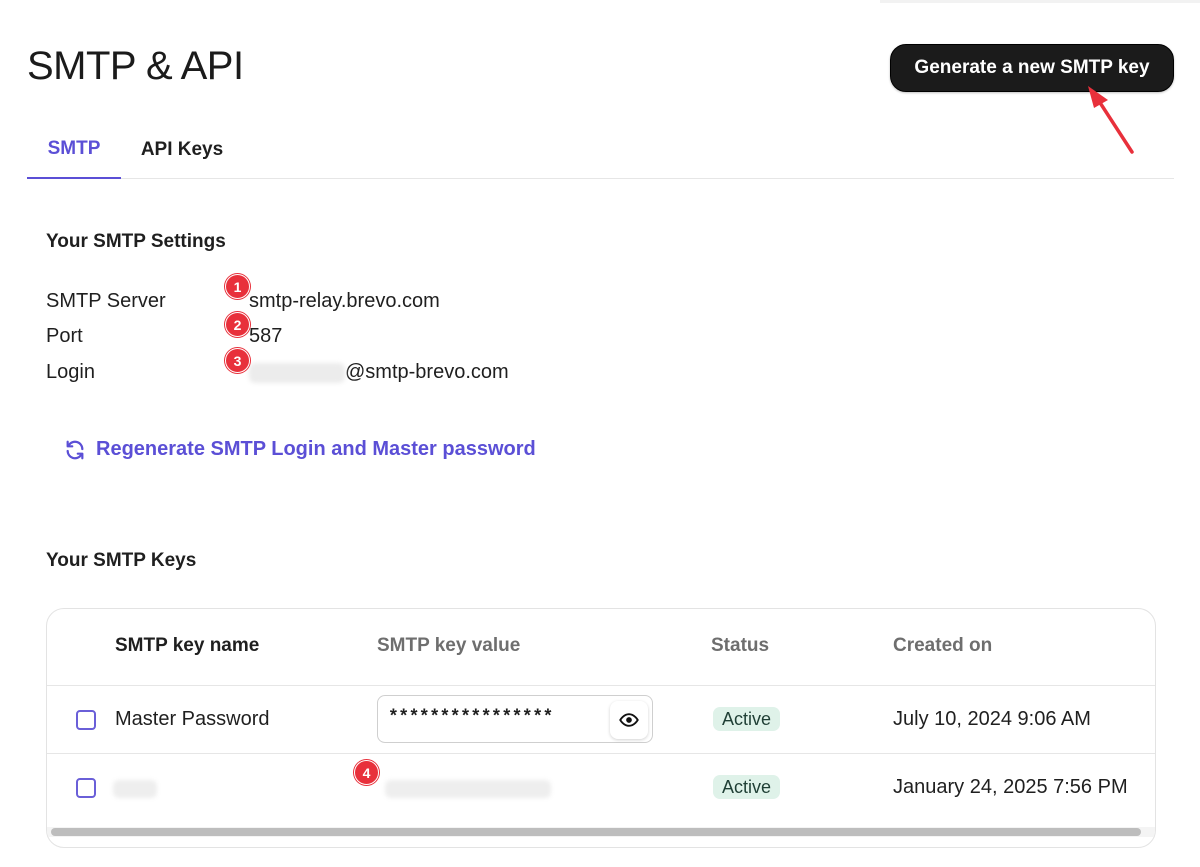 This screenshot has height=867, width=1200. What do you see at coordinates (992, 719) in the screenshot?
I see `created-date: July 10, 2024 9:06 AM` at bounding box center [992, 719].